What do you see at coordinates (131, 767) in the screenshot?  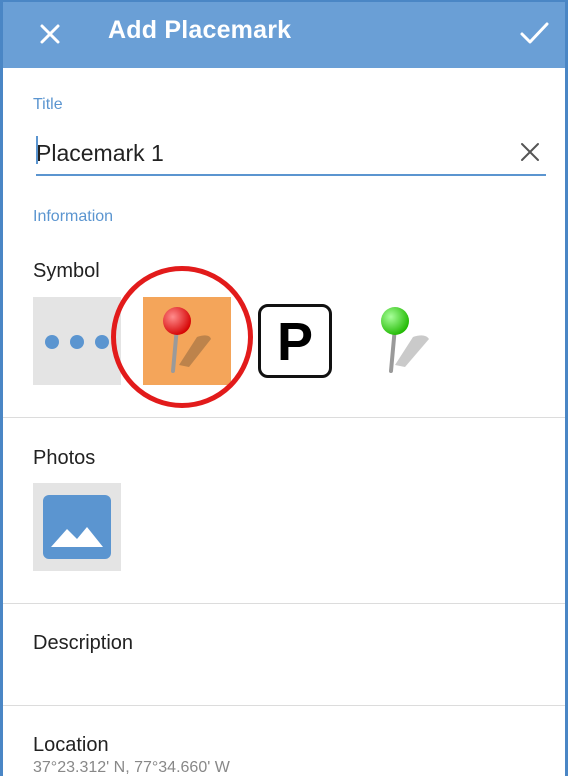 I see `location-coordinates: 37°23.312' N, 77°34.660' W` at bounding box center [131, 767].